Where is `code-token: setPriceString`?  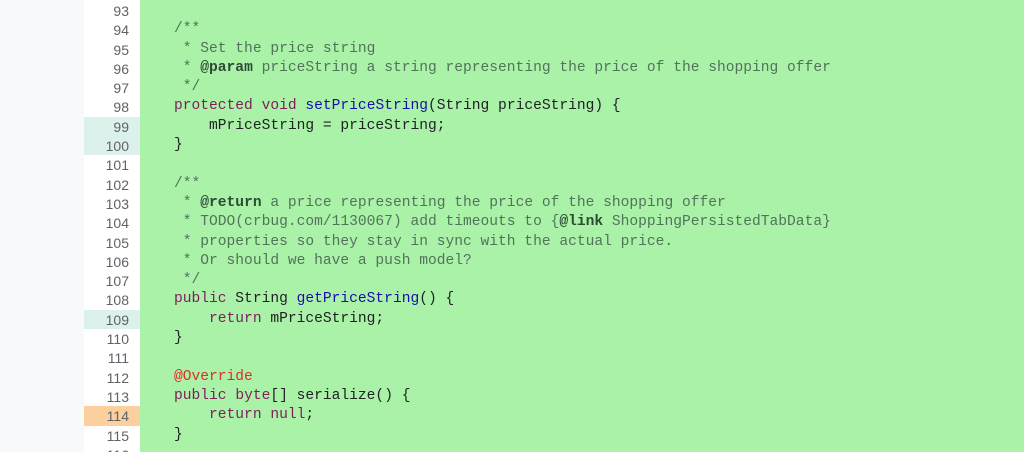
code-token: setPriceString is located at coordinates (366, 106).